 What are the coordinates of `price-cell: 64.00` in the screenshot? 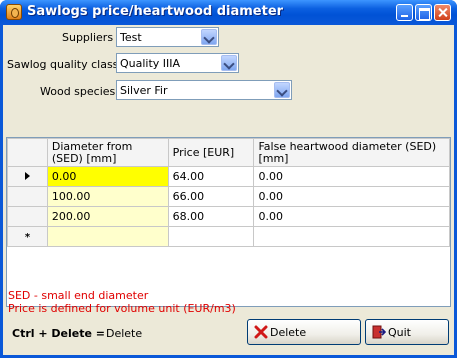 It's located at (211, 176).